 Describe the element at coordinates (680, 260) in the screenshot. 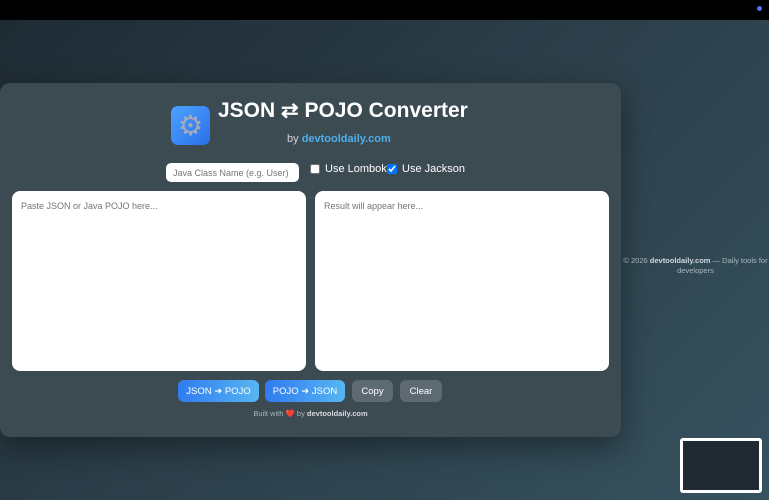

I see `footer-link: devtooldaily.com` at that location.